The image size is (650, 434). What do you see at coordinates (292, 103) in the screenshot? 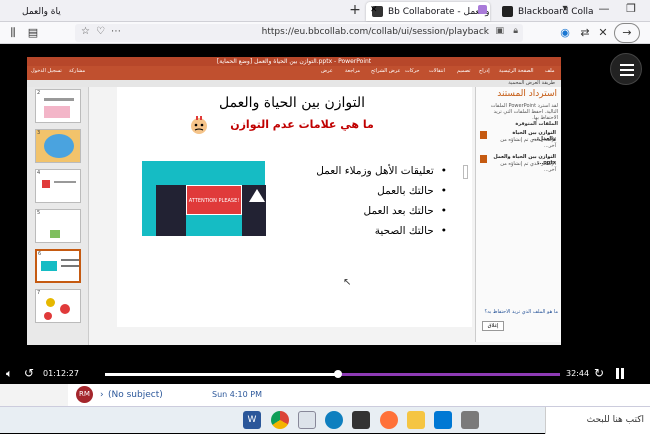
I see `slide-title: التوازن بين الحياة والعمل` at bounding box center [292, 103].